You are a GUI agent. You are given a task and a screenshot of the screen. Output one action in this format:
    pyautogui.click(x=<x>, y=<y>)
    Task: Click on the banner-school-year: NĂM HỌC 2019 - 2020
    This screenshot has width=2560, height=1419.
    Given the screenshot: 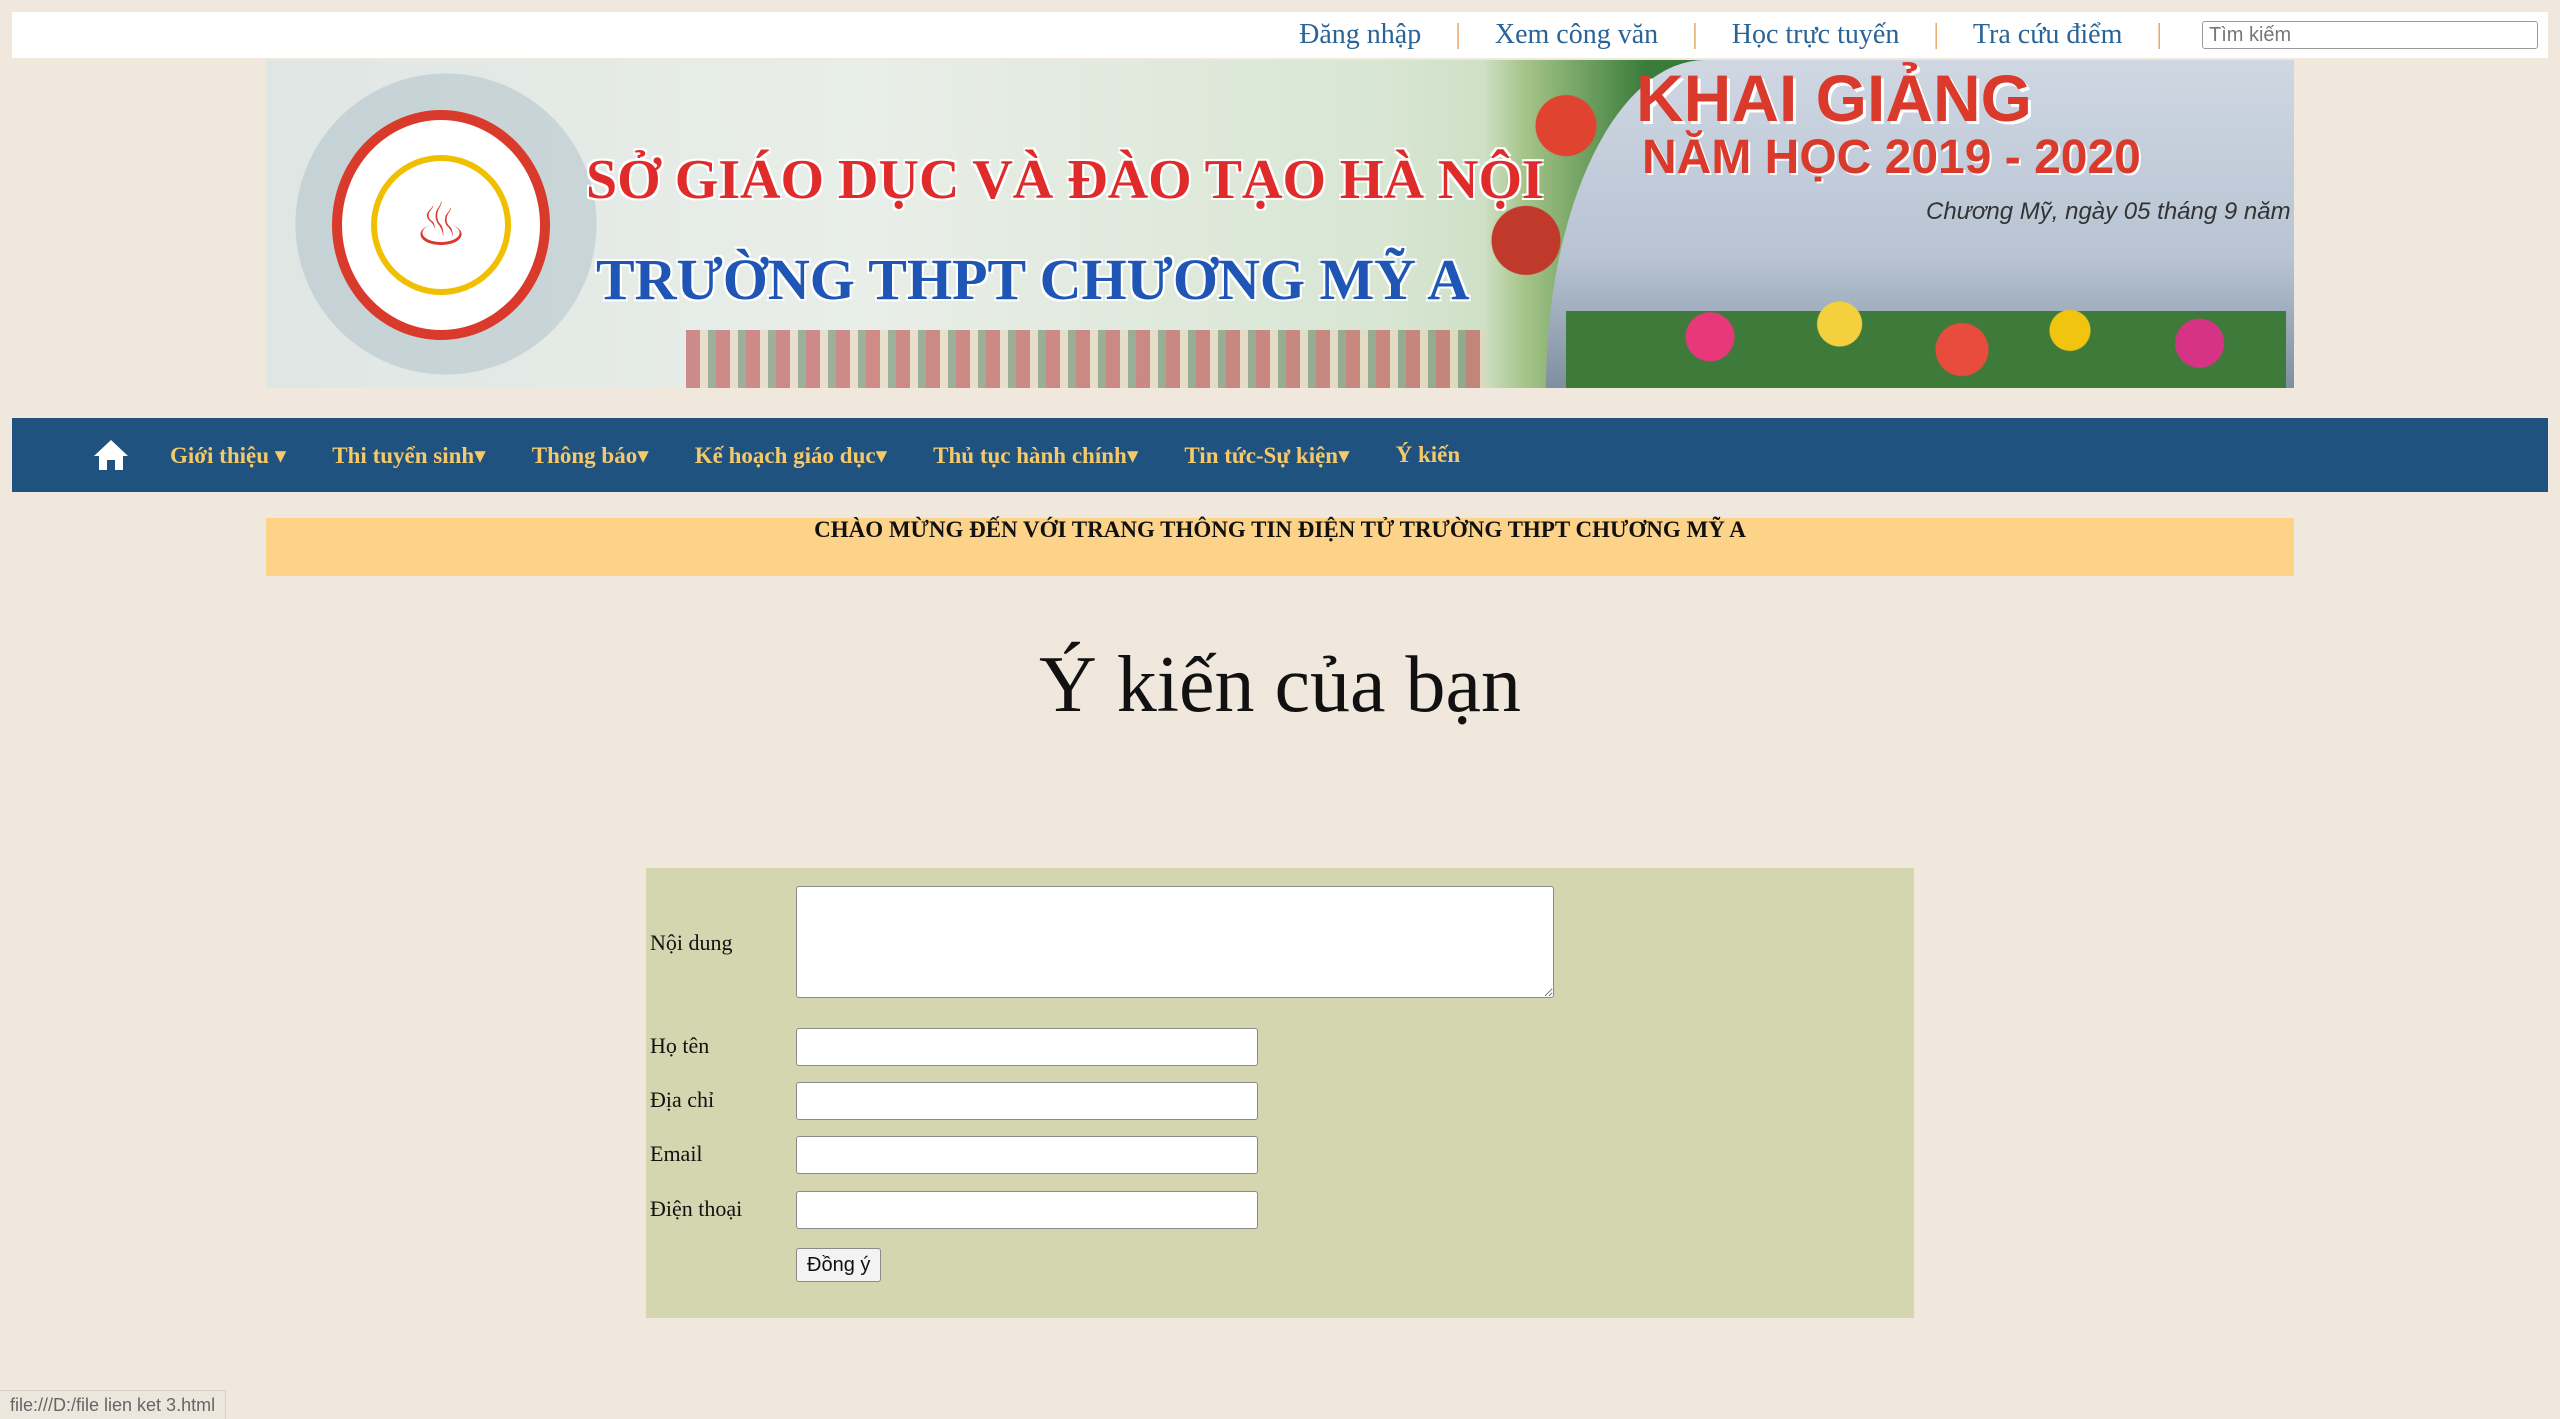 What is the action you would take?
    pyautogui.click(x=1891, y=157)
    